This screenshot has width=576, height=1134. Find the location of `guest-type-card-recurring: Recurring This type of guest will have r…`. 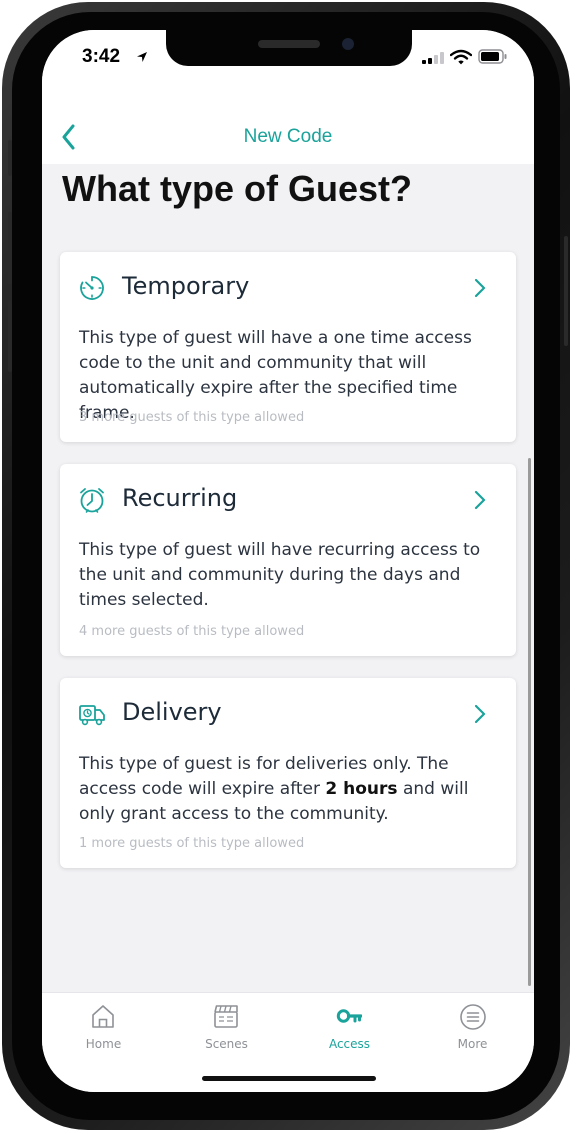

guest-type-card-recurring: Recurring This type of guest will have r… is located at coordinates (288, 560).